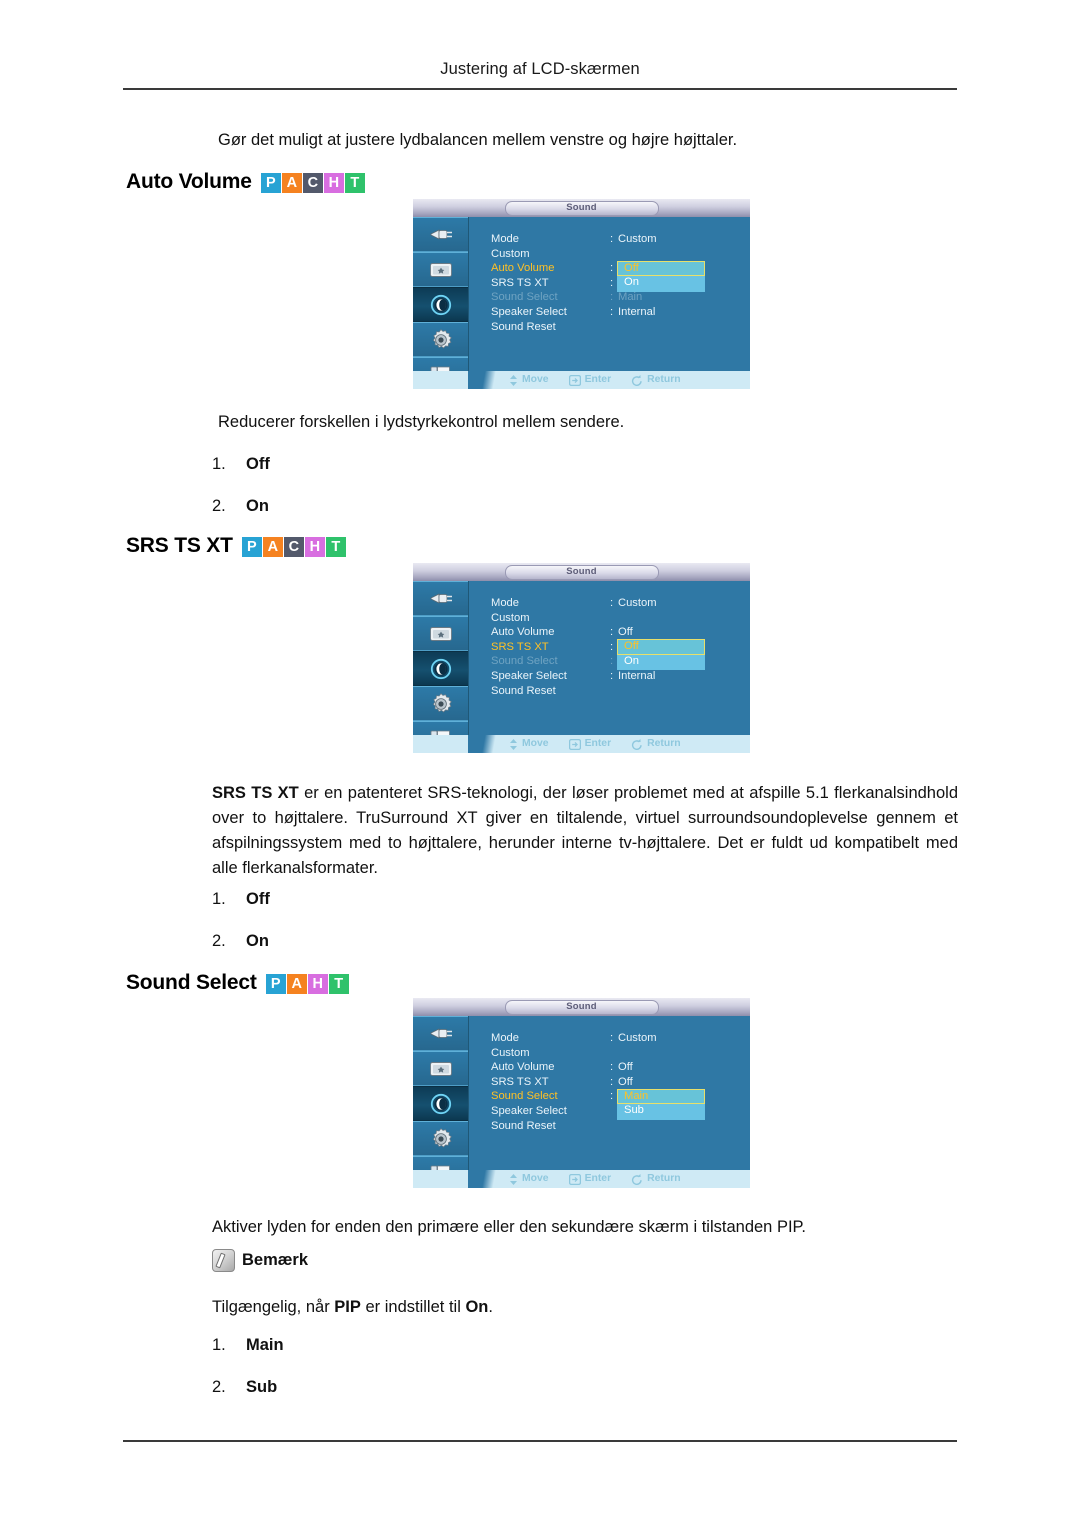  What do you see at coordinates (625, 1081) in the screenshot?
I see `osd-row-value: Off` at bounding box center [625, 1081].